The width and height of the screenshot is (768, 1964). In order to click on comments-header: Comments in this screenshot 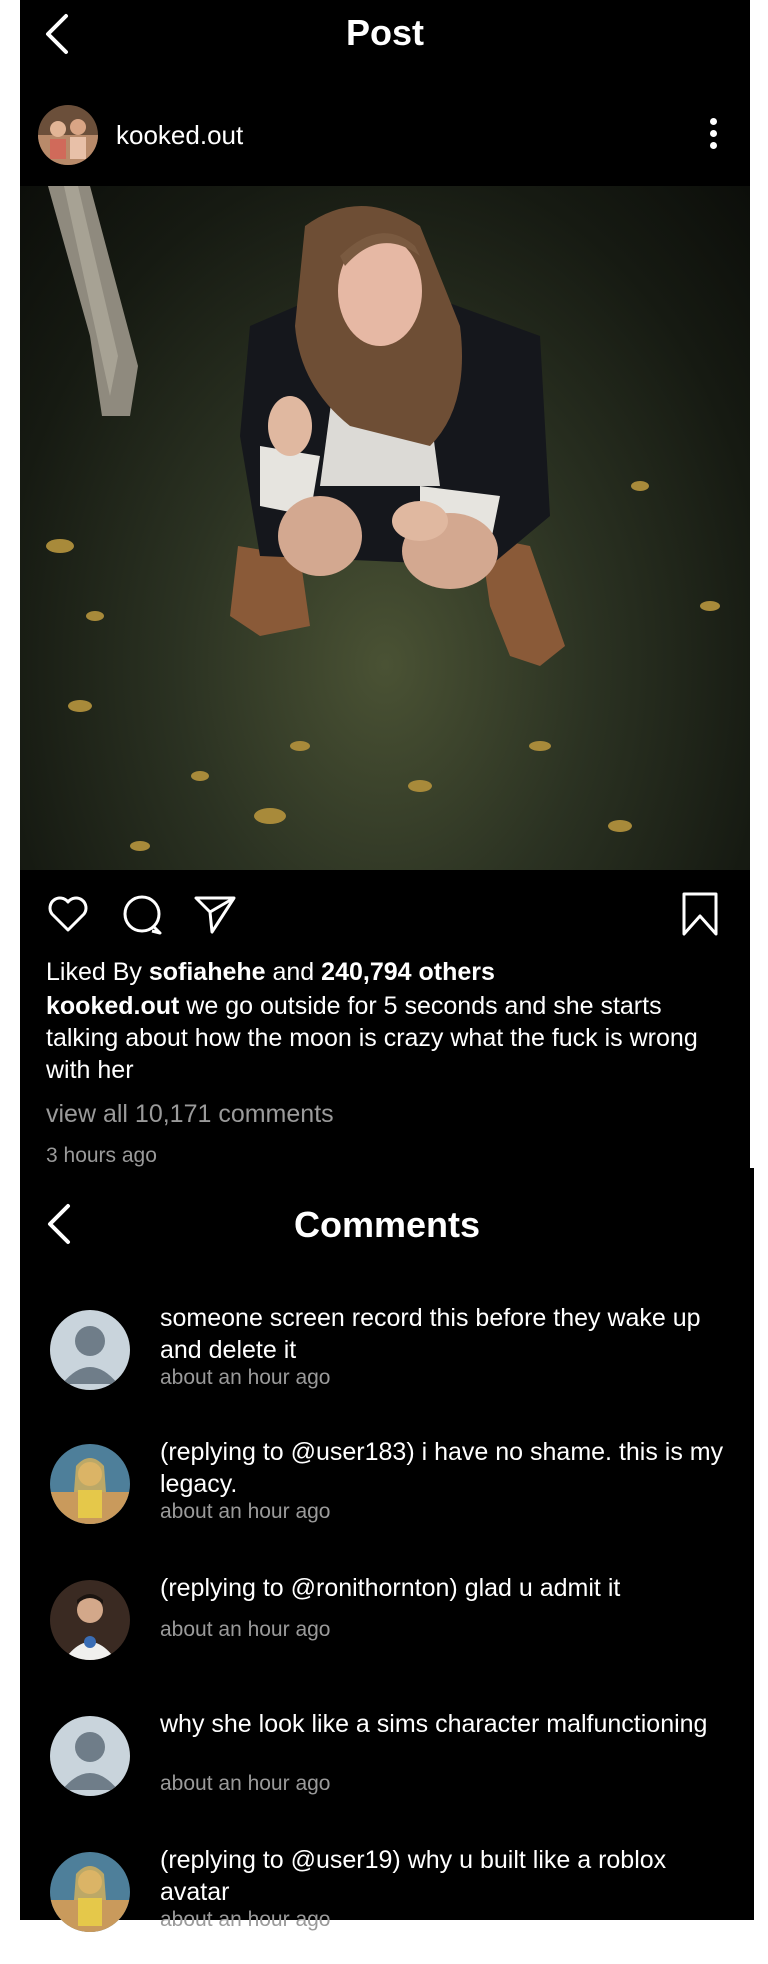, I will do `click(387, 1225)`.